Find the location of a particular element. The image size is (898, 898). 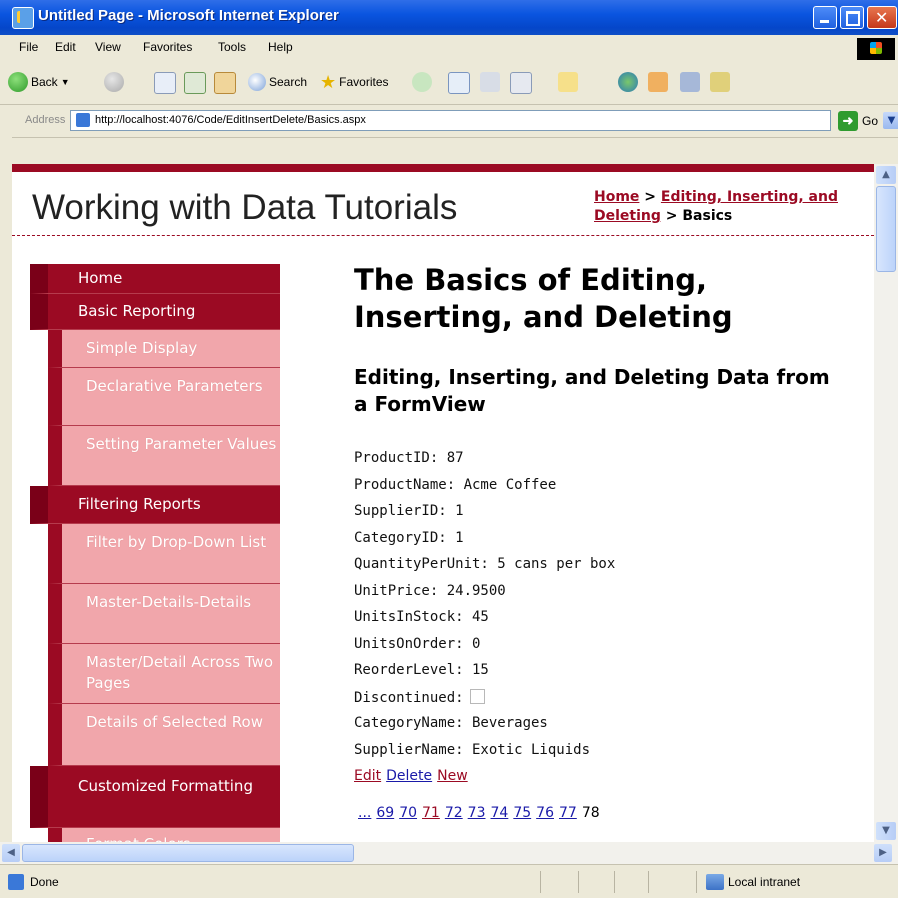

star-icon: ★ is located at coordinates (328, 81).